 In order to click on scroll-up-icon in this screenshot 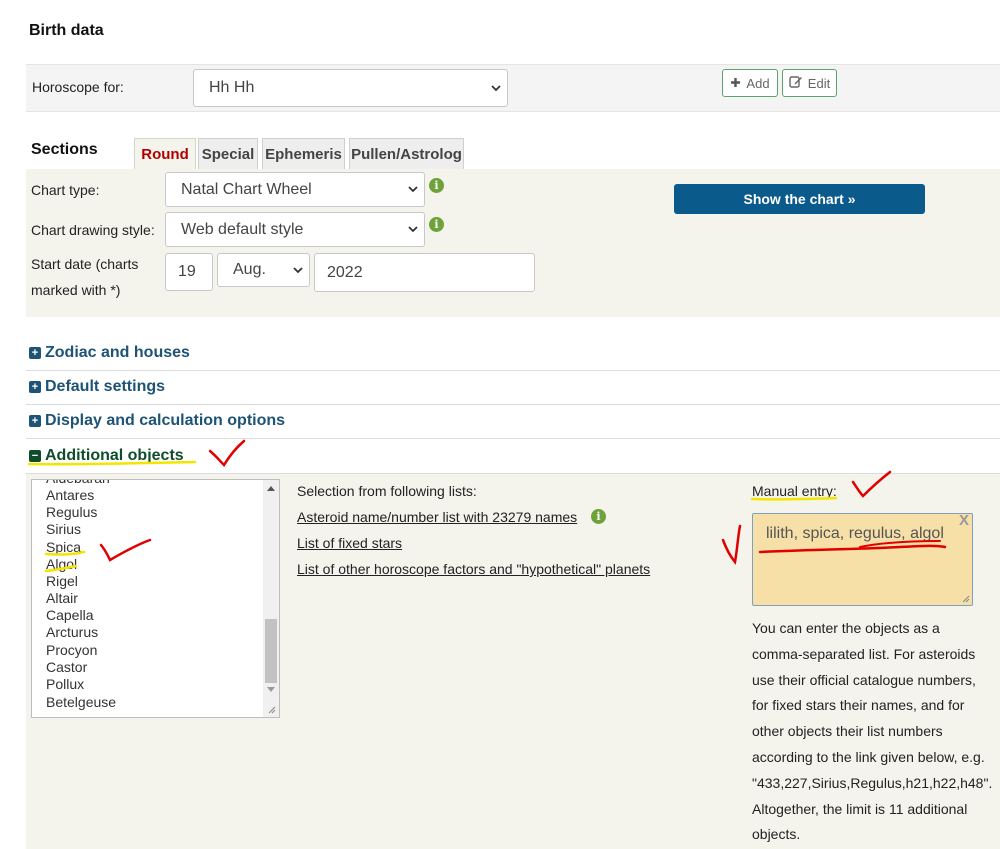, I will do `click(271, 488)`.